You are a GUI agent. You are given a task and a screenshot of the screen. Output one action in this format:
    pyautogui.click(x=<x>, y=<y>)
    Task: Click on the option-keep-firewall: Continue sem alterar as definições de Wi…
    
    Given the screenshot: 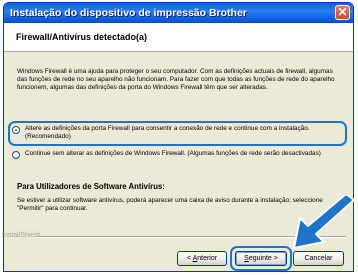 What is the action you would take?
    pyautogui.click(x=177, y=160)
    